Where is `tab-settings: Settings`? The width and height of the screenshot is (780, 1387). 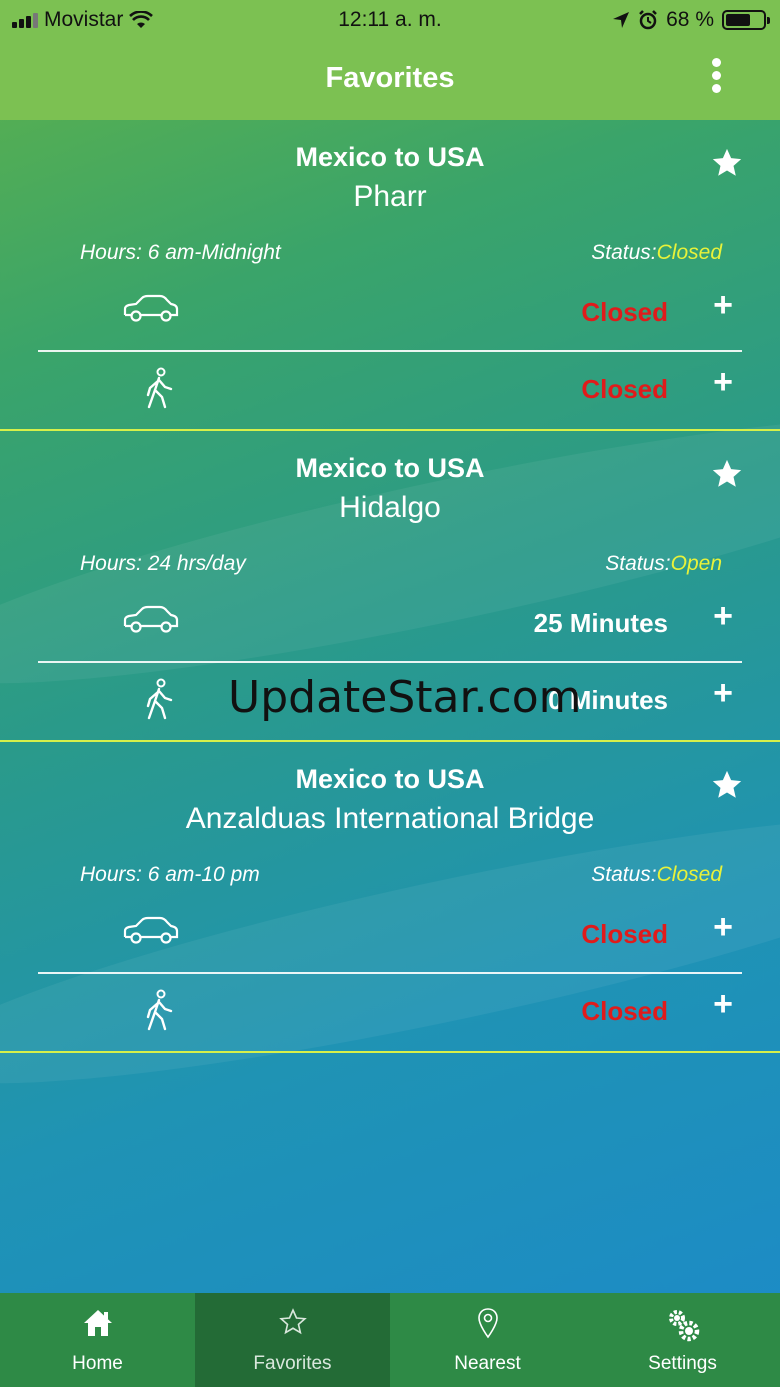
tab-settings: Settings is located at coordinates (682, 1340).